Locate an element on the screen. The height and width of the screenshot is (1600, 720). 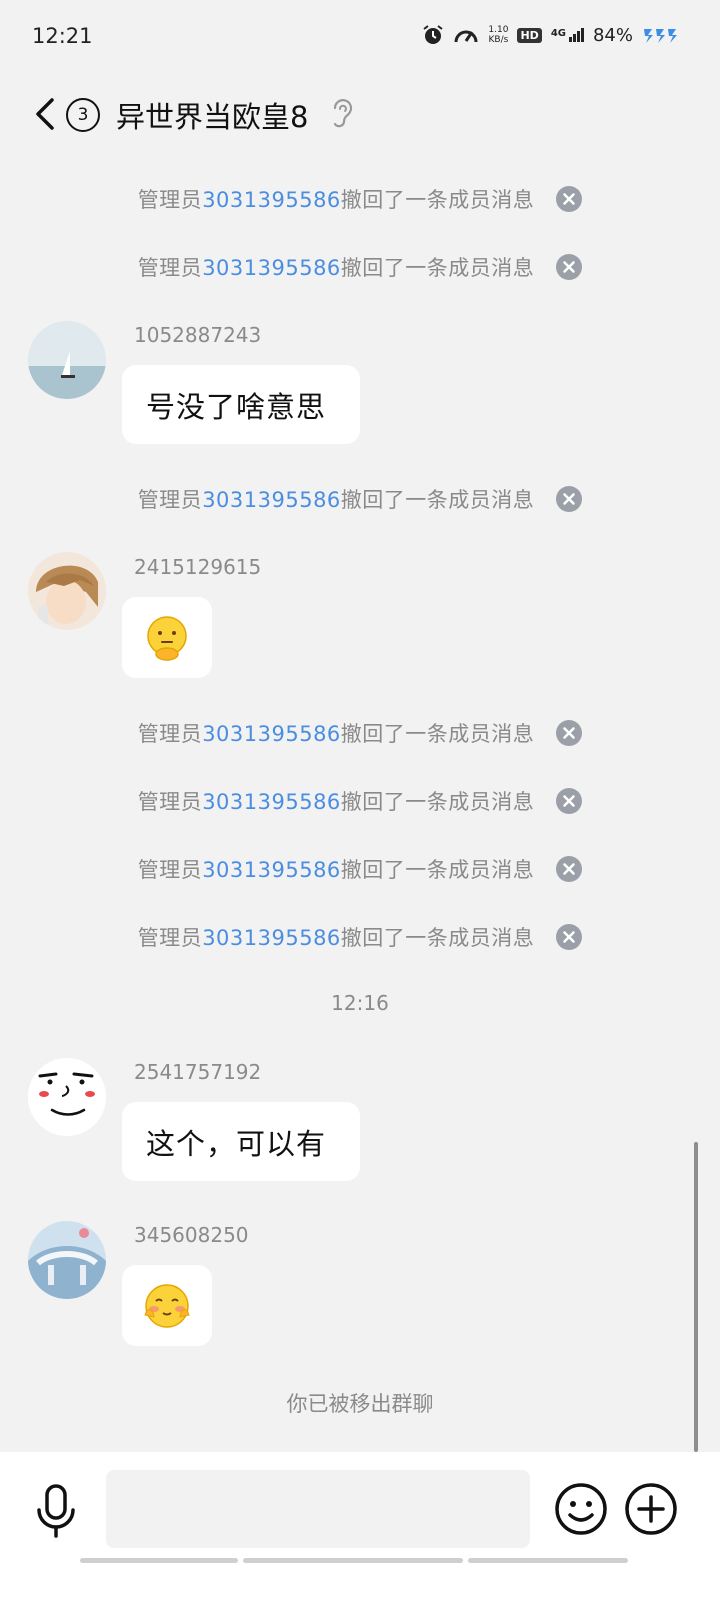
blushing-emoji-icon is located at coordinates (167, 1305).